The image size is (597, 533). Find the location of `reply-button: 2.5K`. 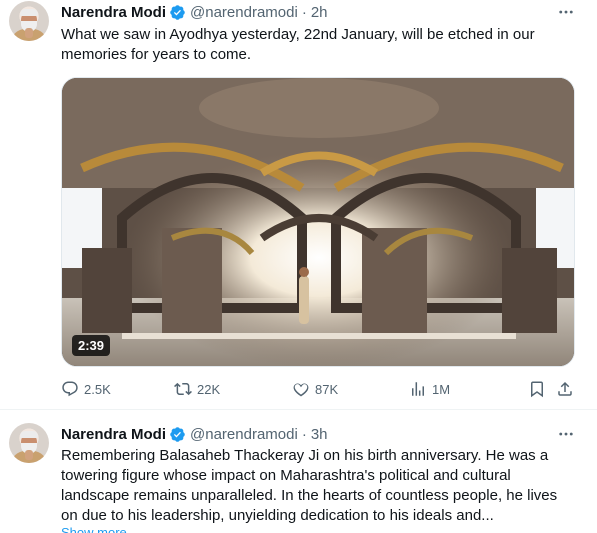

reply-button: 2.5K is located at coordinates (86, 389).